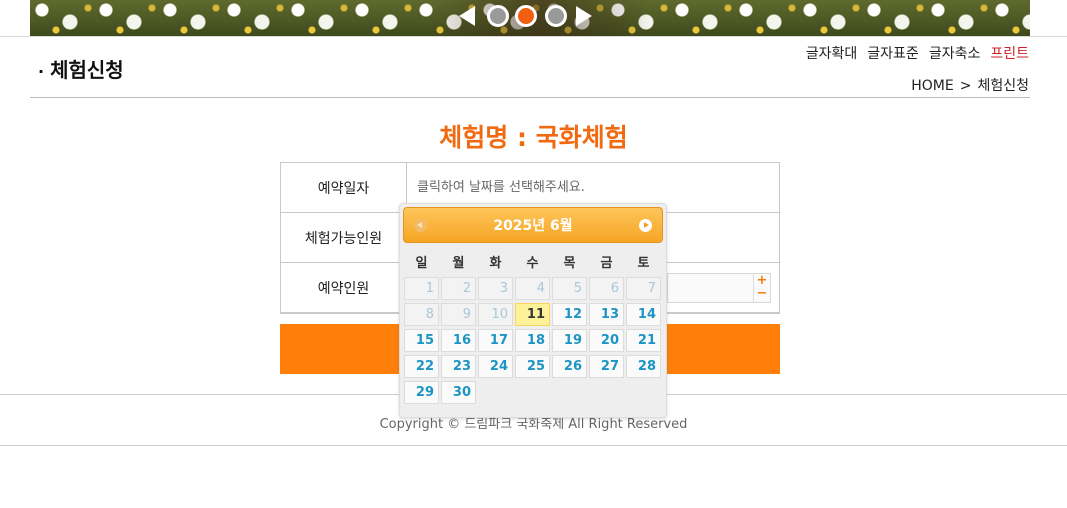  I want to click on calendar-day-today: 11, so click(532, 314).